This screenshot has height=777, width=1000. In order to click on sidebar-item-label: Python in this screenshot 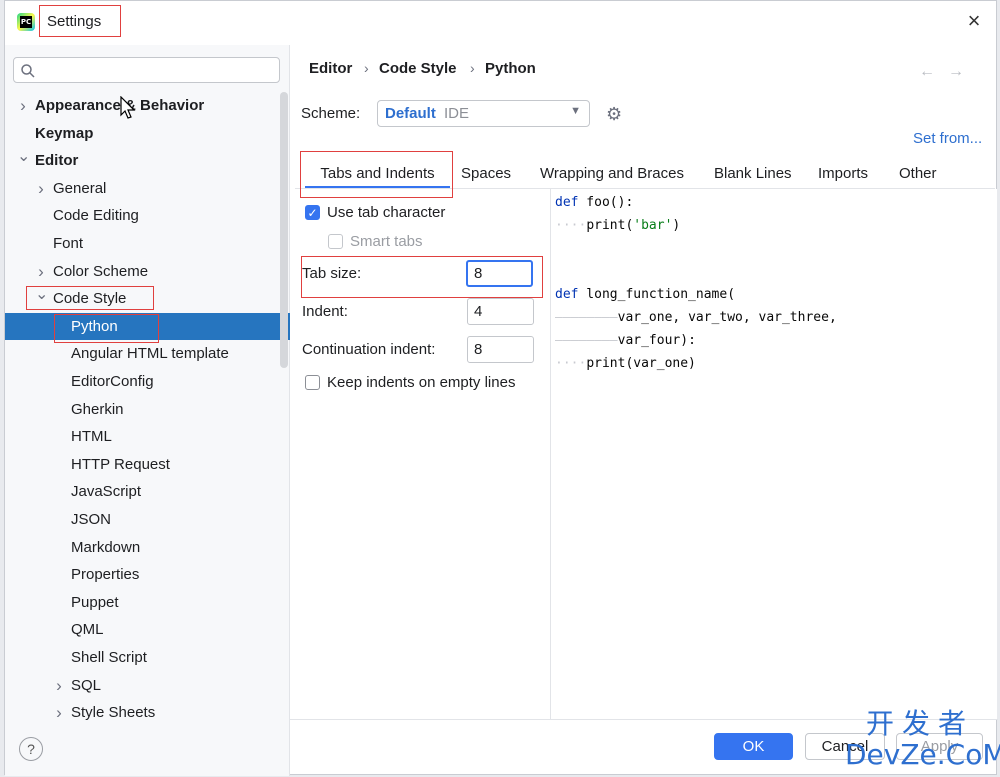, I will do `click(94, 326)`.